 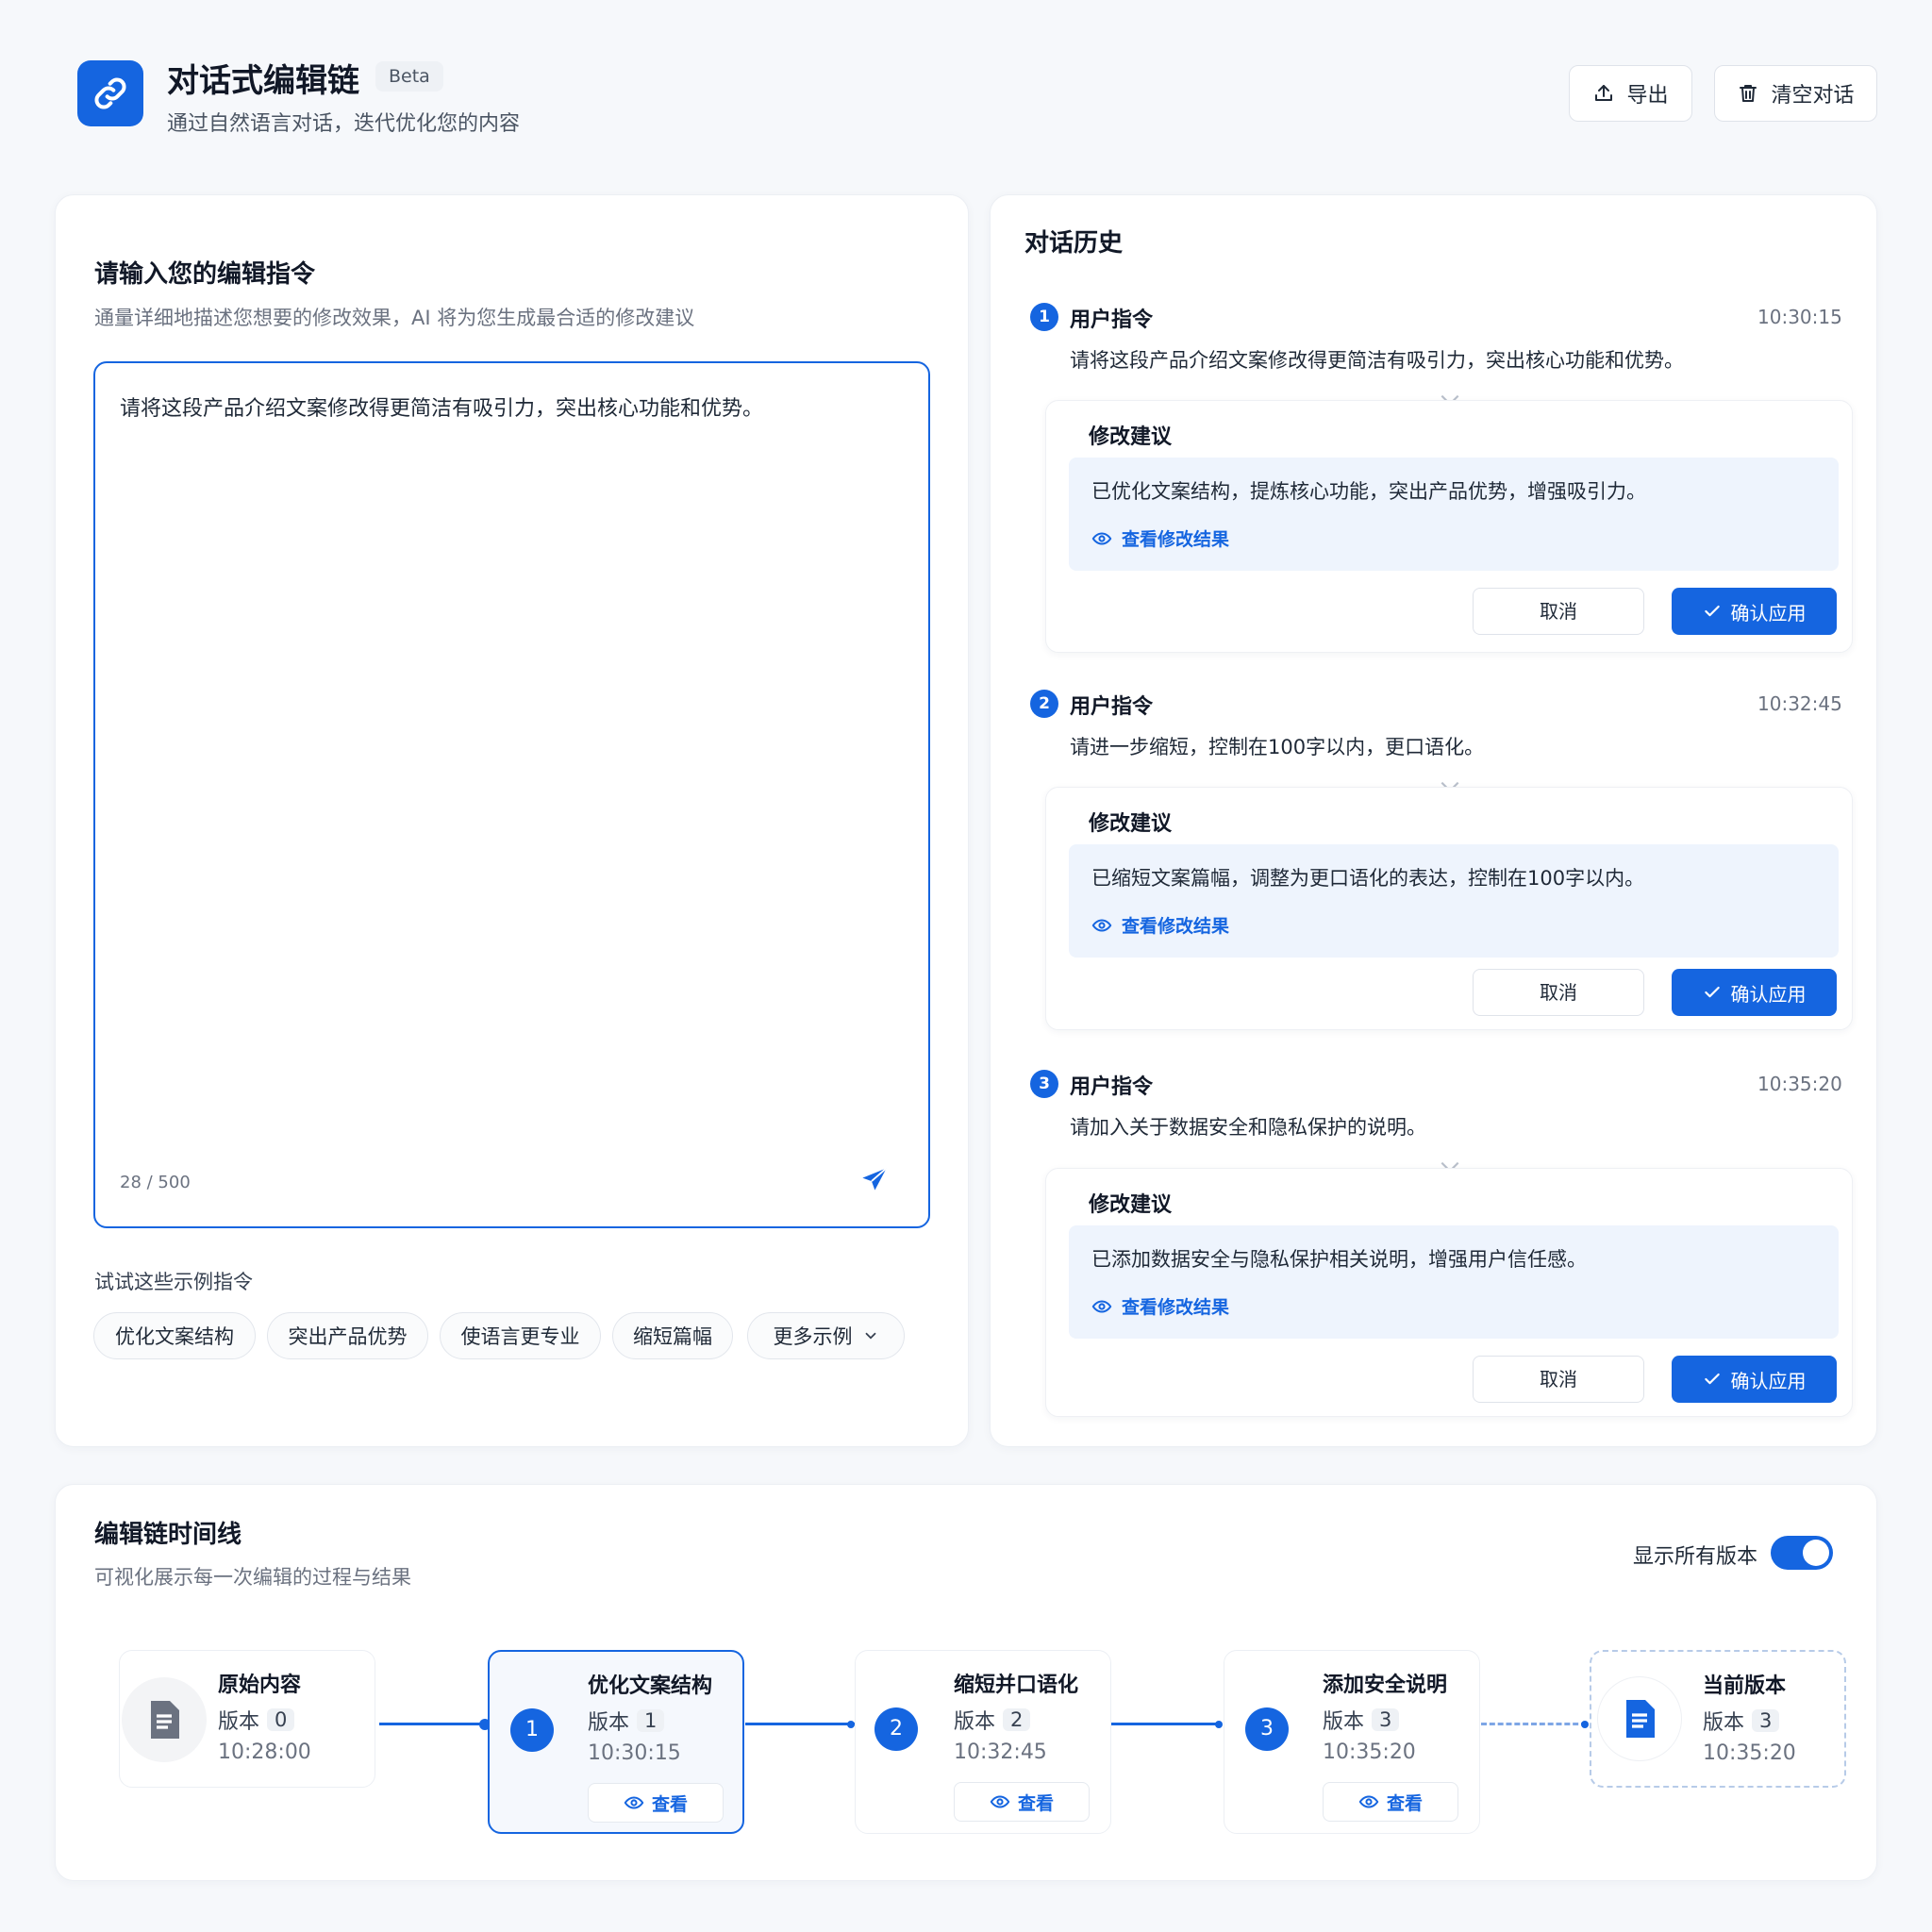 I want to click on suggestion-text: 已添加数据安全与隐私保护相关说明，增强用户信任感。, so click(x=1339, y=1260).